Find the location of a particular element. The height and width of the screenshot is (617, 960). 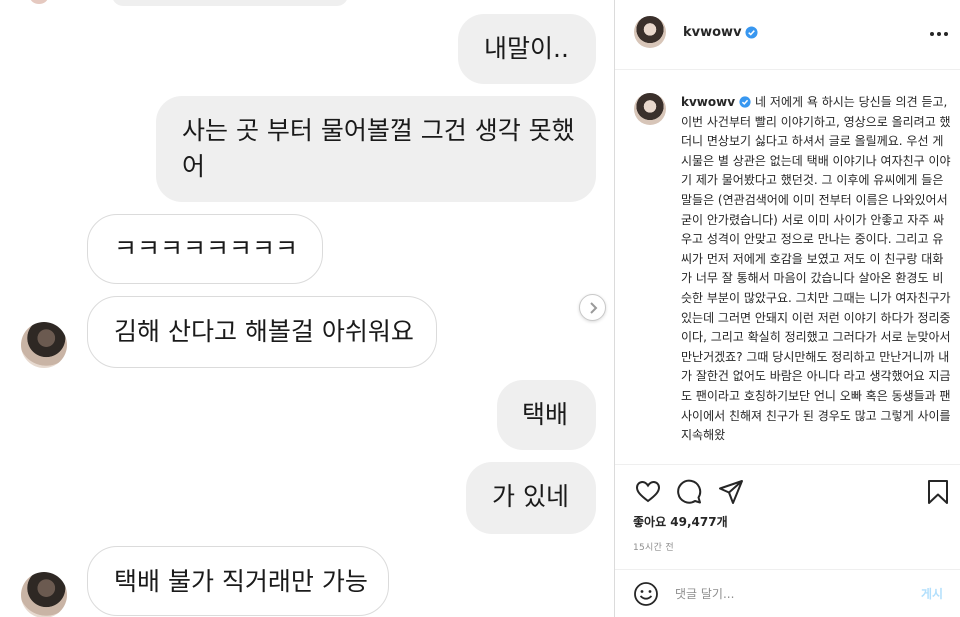

more-icon is located at coordinates (941, 34).